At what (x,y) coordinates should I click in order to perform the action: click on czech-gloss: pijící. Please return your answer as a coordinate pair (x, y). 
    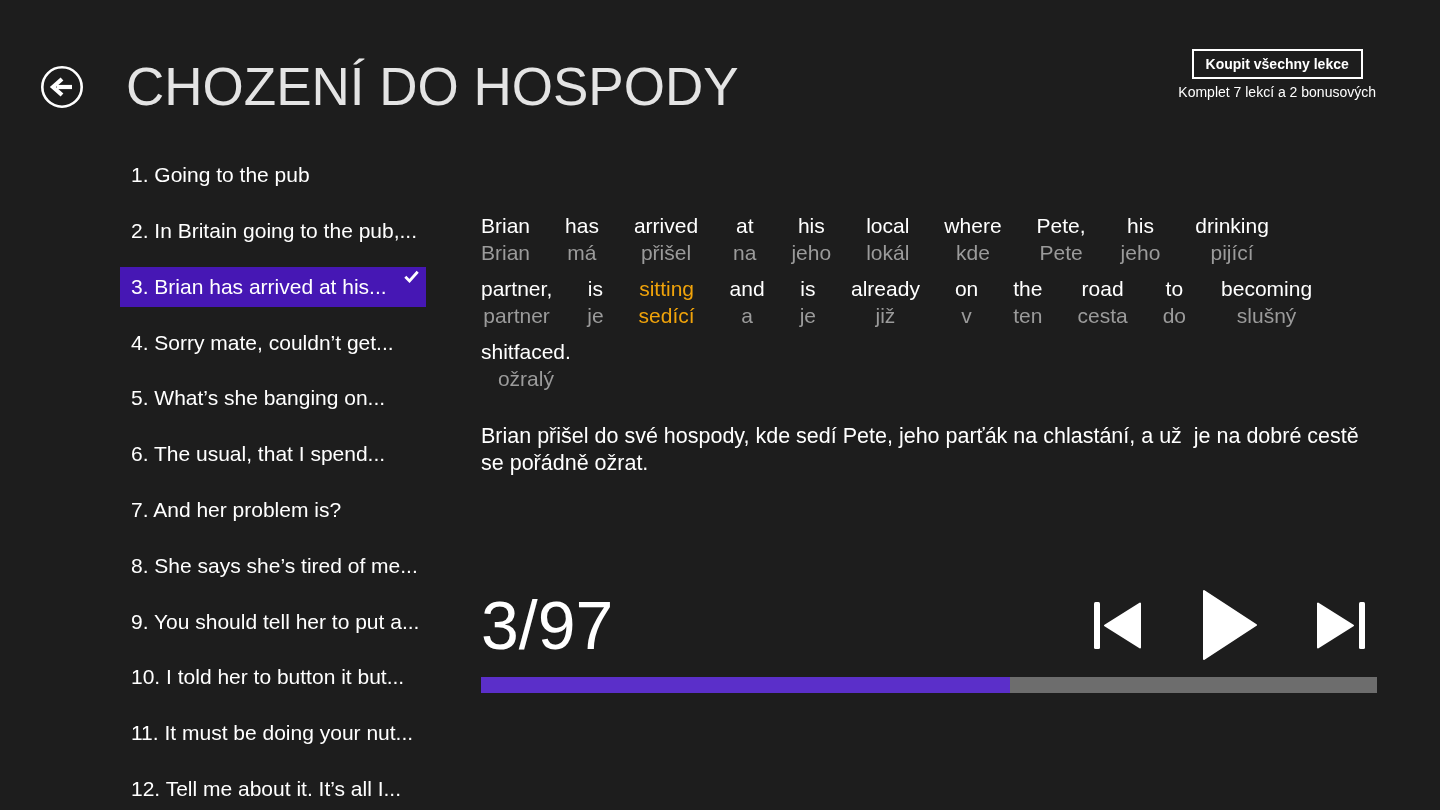
    Looking at the image, I should click on (1232, 253).